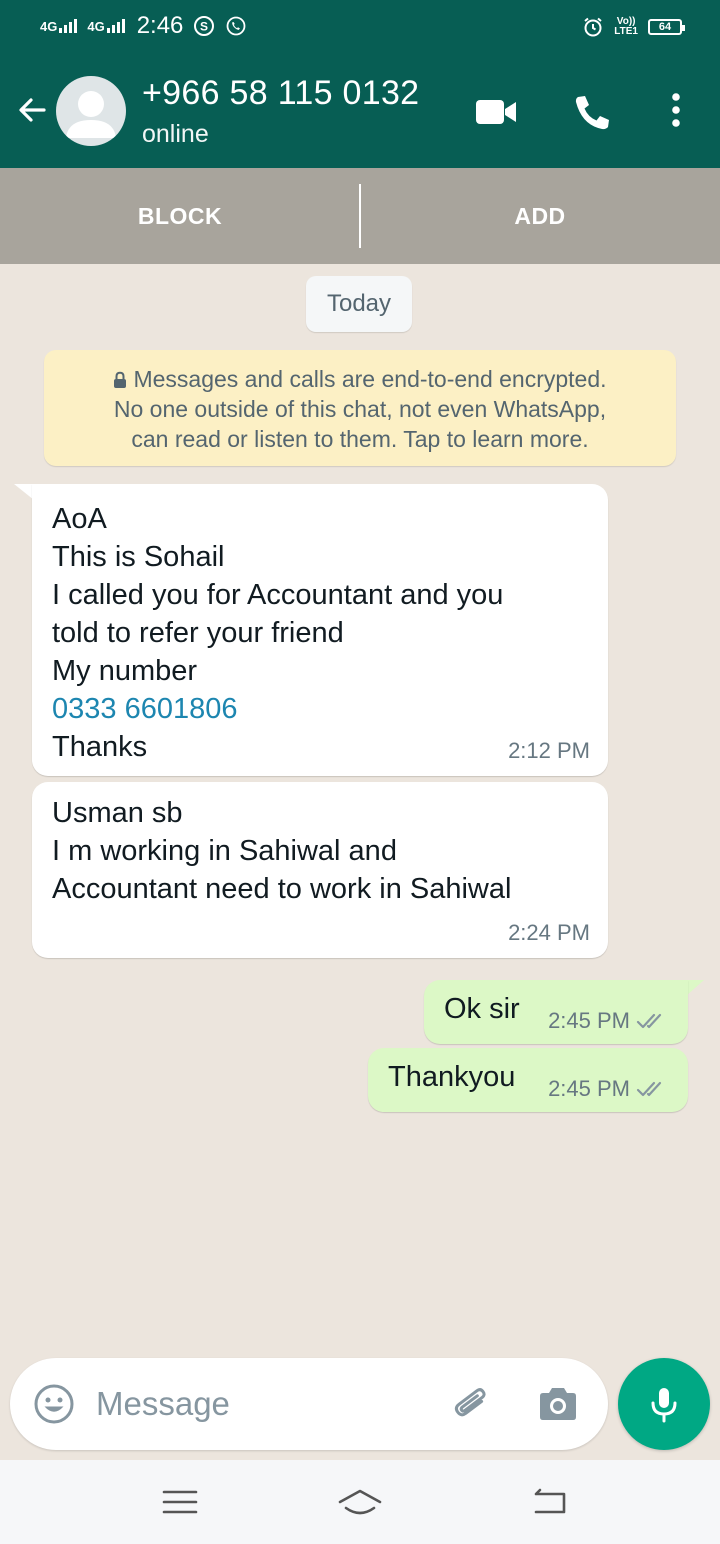  What do you see at coordinates (360, 28) in the screenshot?
I see `status-bar: 4G 4G 2:46 S Vo)) LTE1 64` at bounding box center [360, 28].